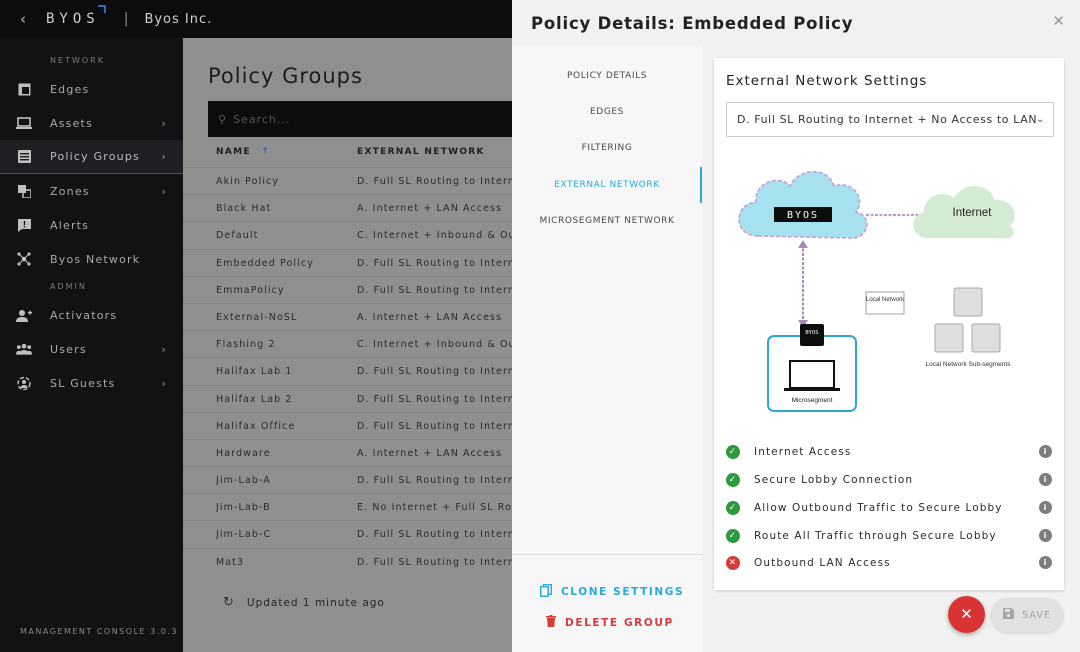  I want to click on policy-list-icon, so click(24, 157).